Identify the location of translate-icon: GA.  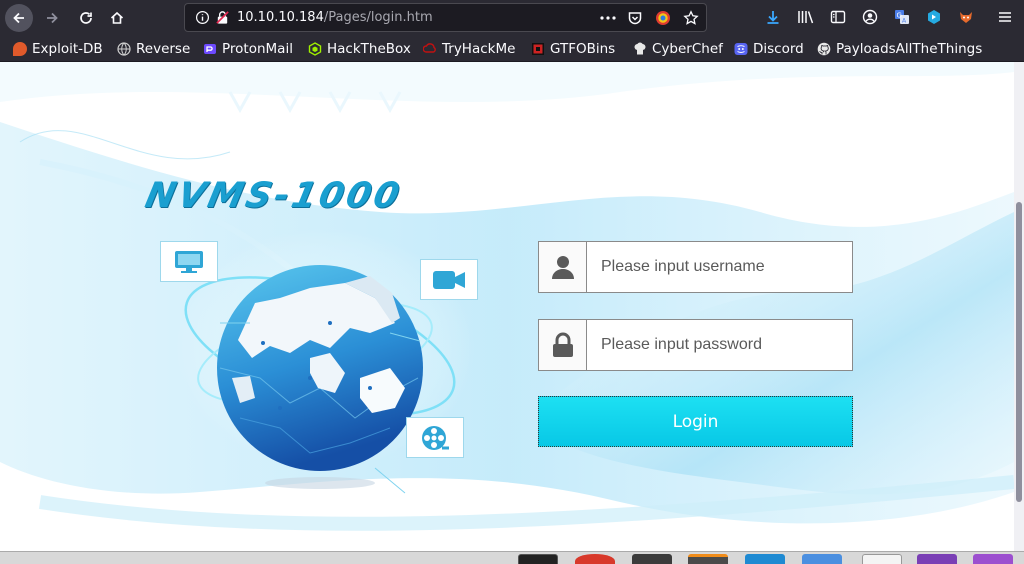
(902, 17).